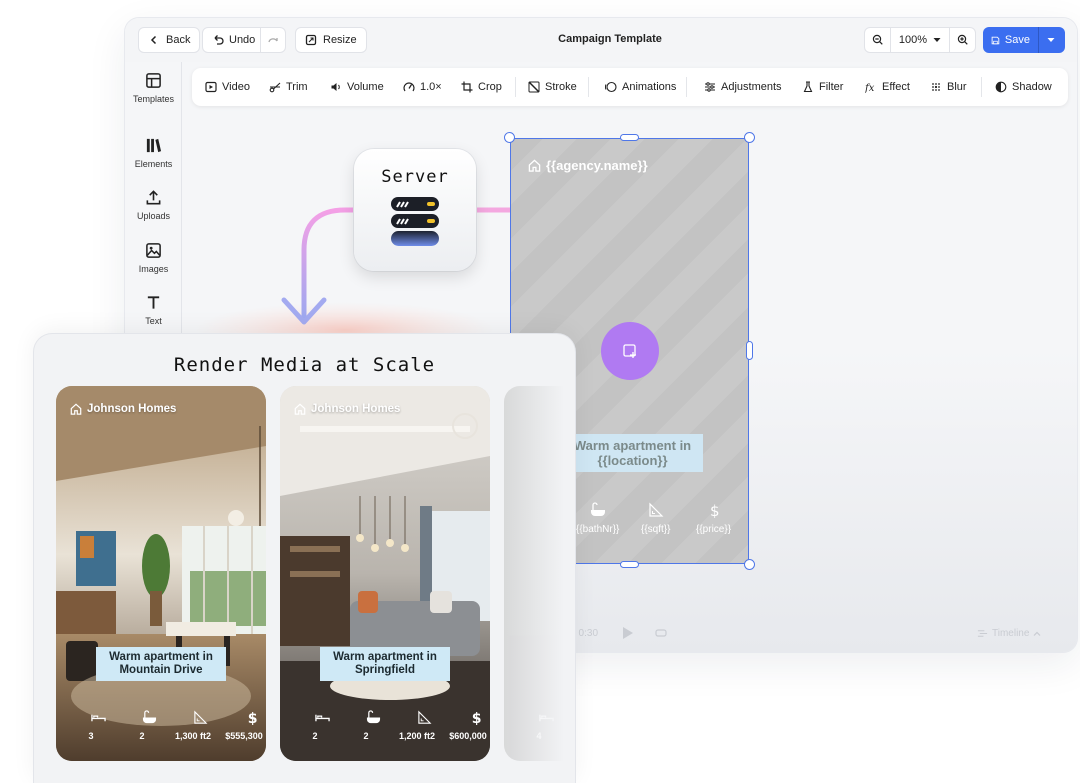 Image resolution: width=1080 pixels, height=783 pixels. I want to click on flow-line, so click(329, 263).